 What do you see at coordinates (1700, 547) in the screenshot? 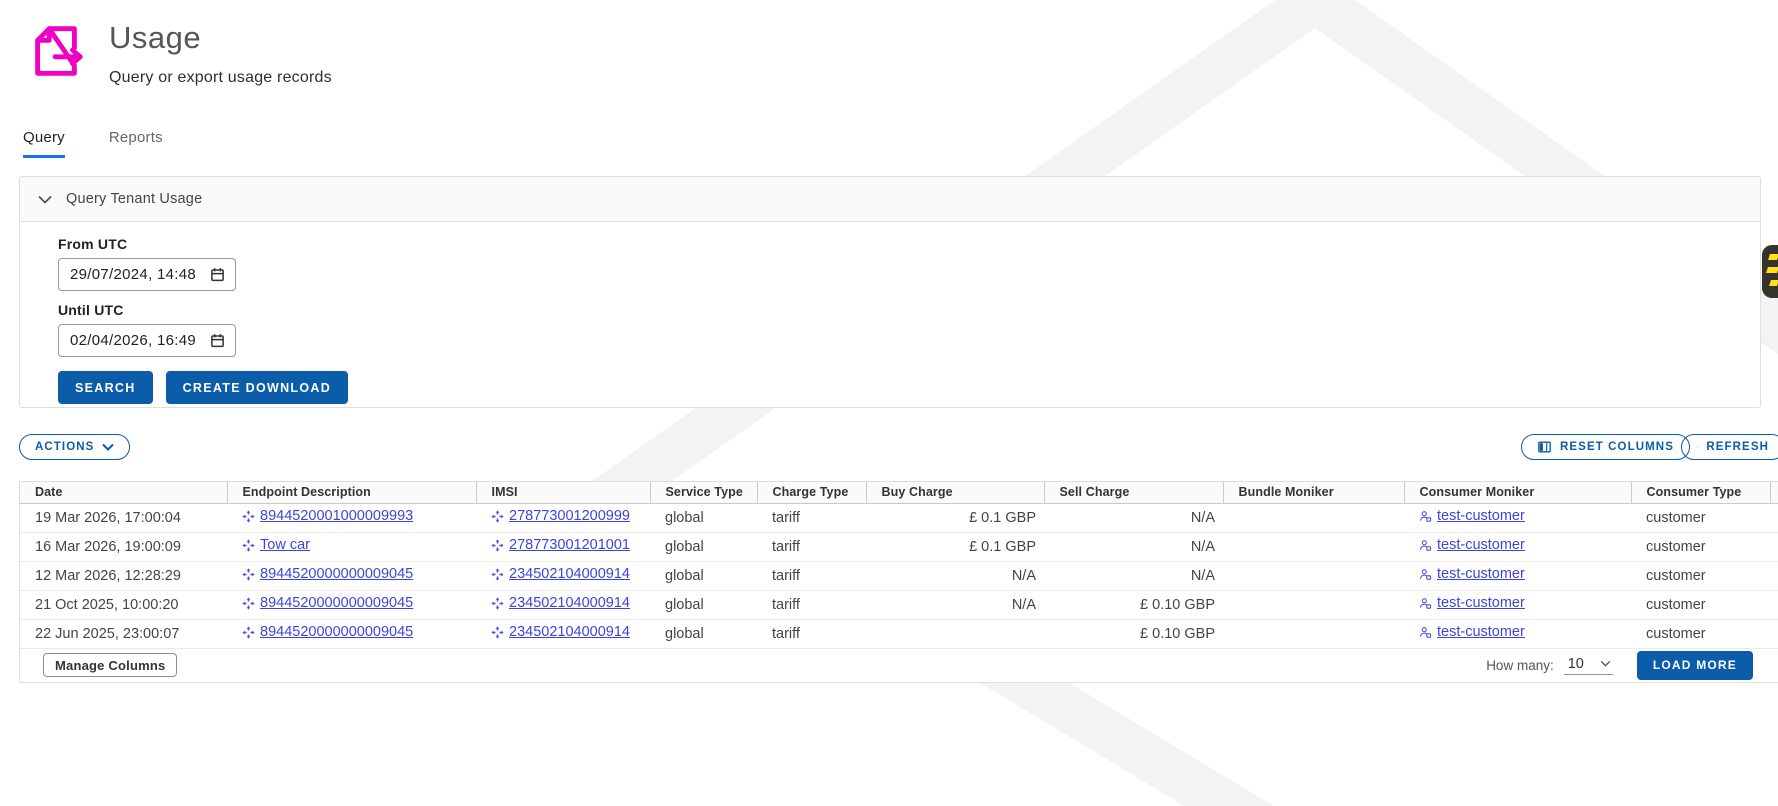
I see `cell-consumer-type: customer` at bounding box center [1700, 547].